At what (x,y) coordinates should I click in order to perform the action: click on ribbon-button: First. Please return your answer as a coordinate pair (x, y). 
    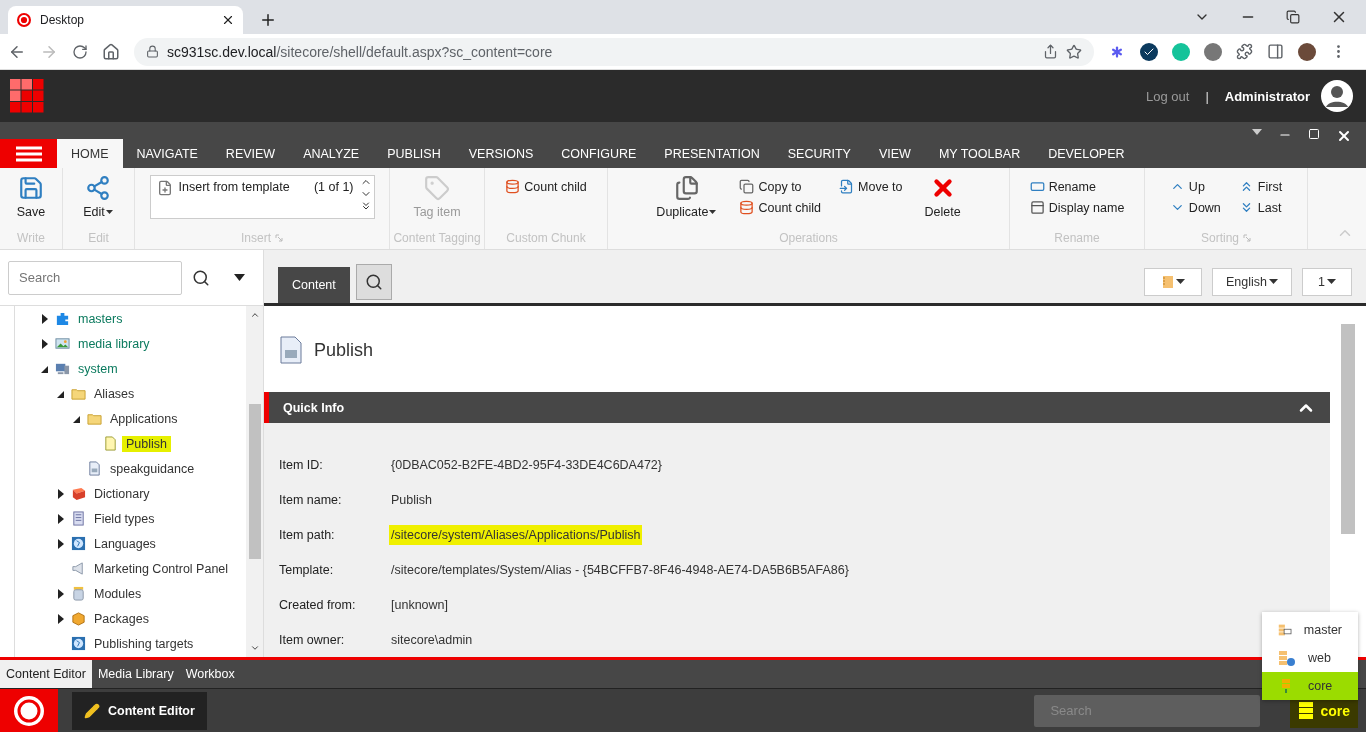
    Looking at the image, I should click on (1260, 186).